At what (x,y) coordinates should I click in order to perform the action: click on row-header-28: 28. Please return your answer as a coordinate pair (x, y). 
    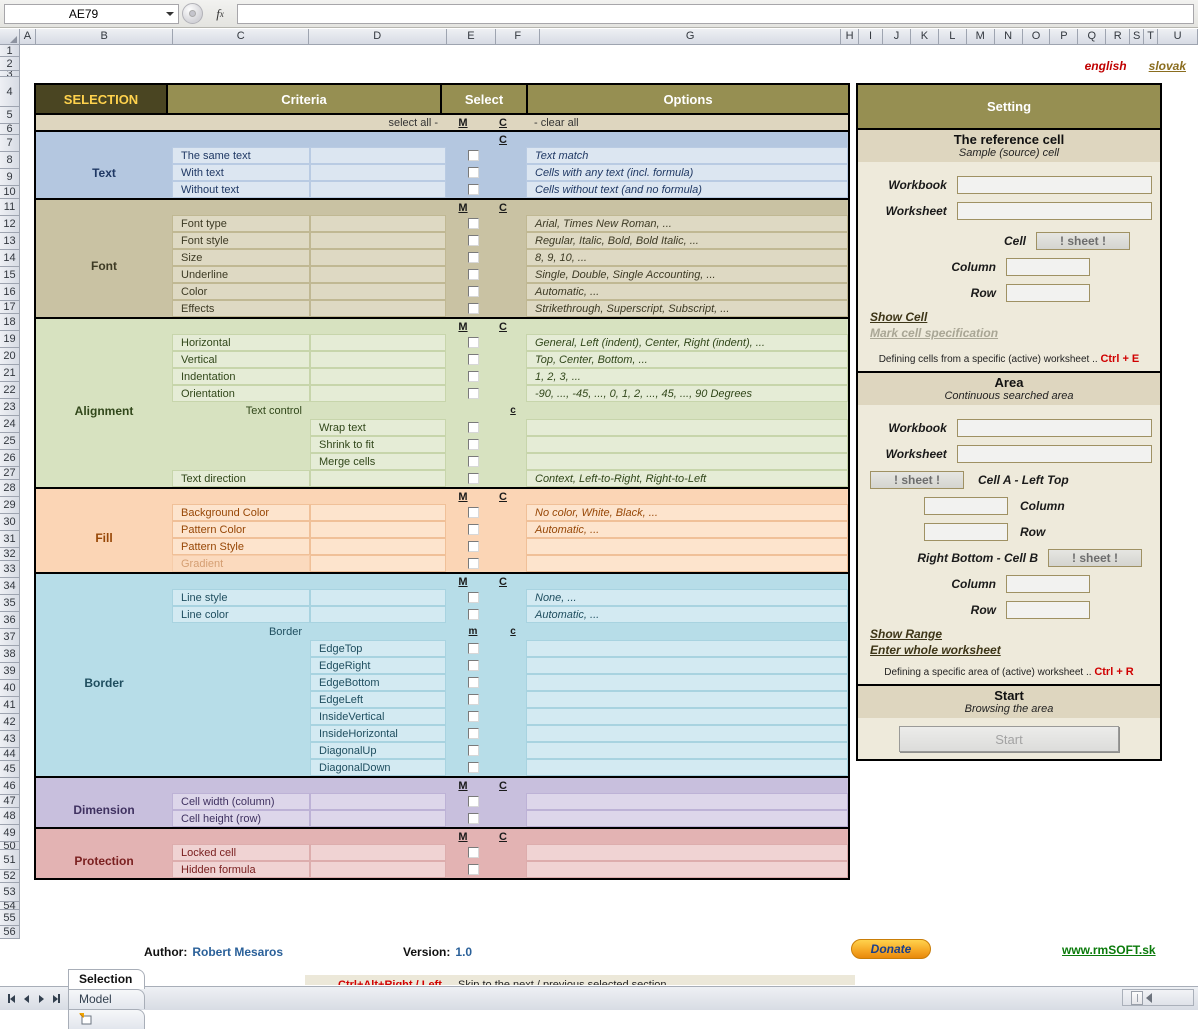
    Looking at the image, I should click on (10, 488).